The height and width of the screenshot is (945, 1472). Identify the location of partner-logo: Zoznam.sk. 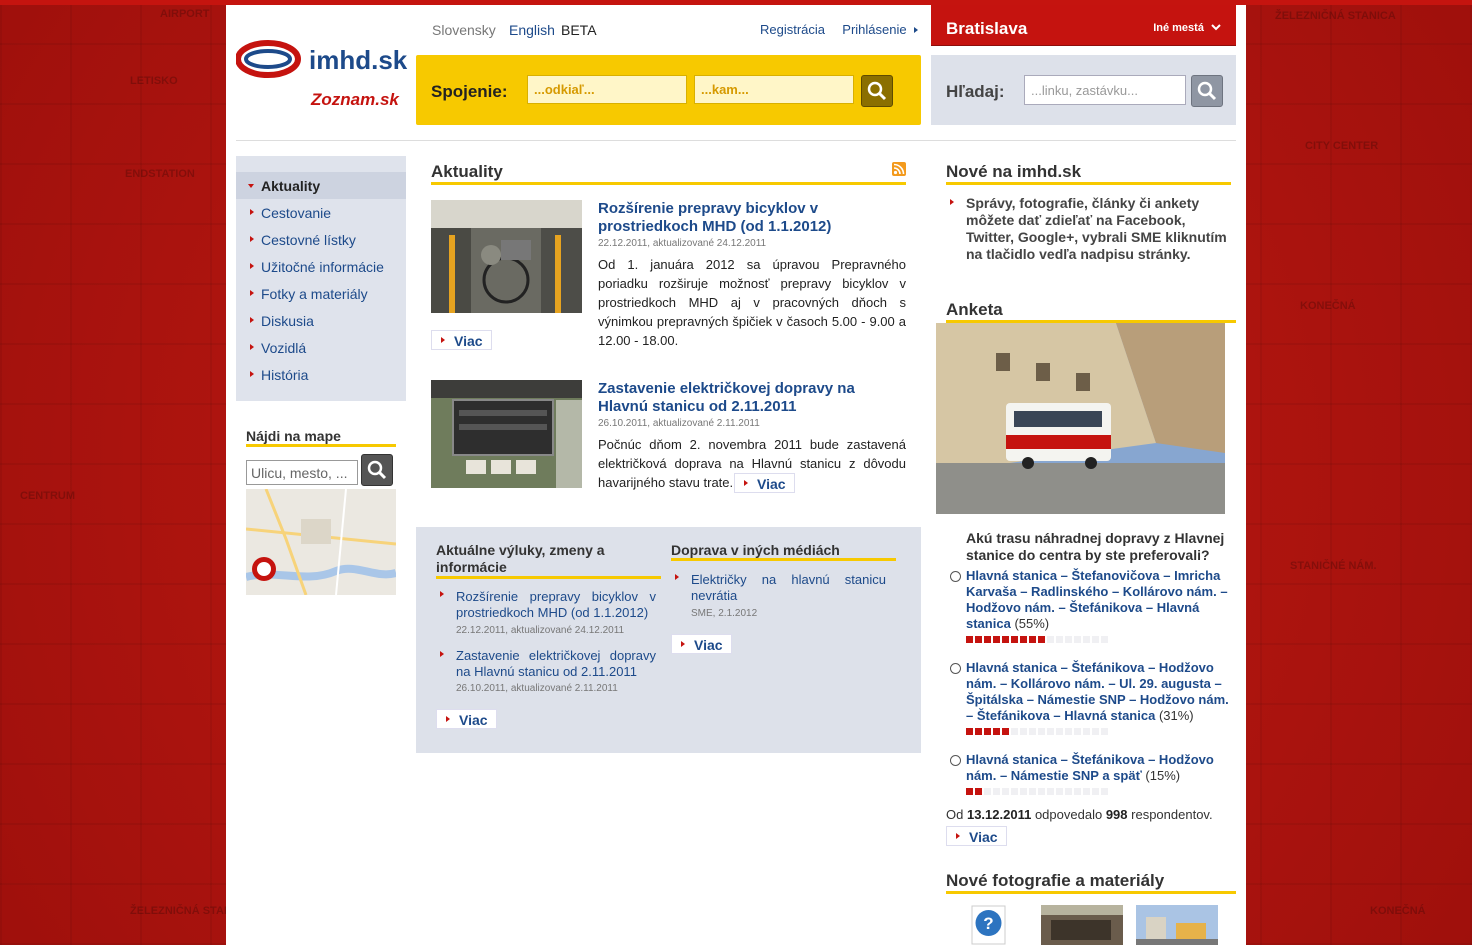
(355, 99).